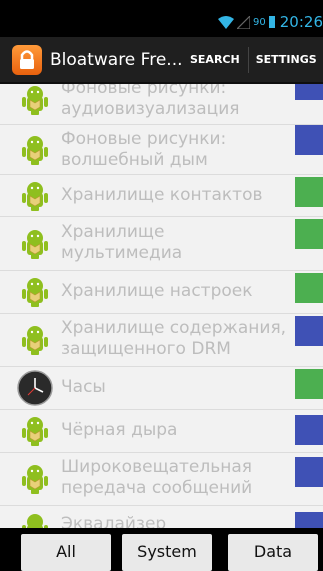 This screenshot has width=323, height=571. I want to click on list-item: Хранилище содержания, защищенного DRM, so click(161, 340).